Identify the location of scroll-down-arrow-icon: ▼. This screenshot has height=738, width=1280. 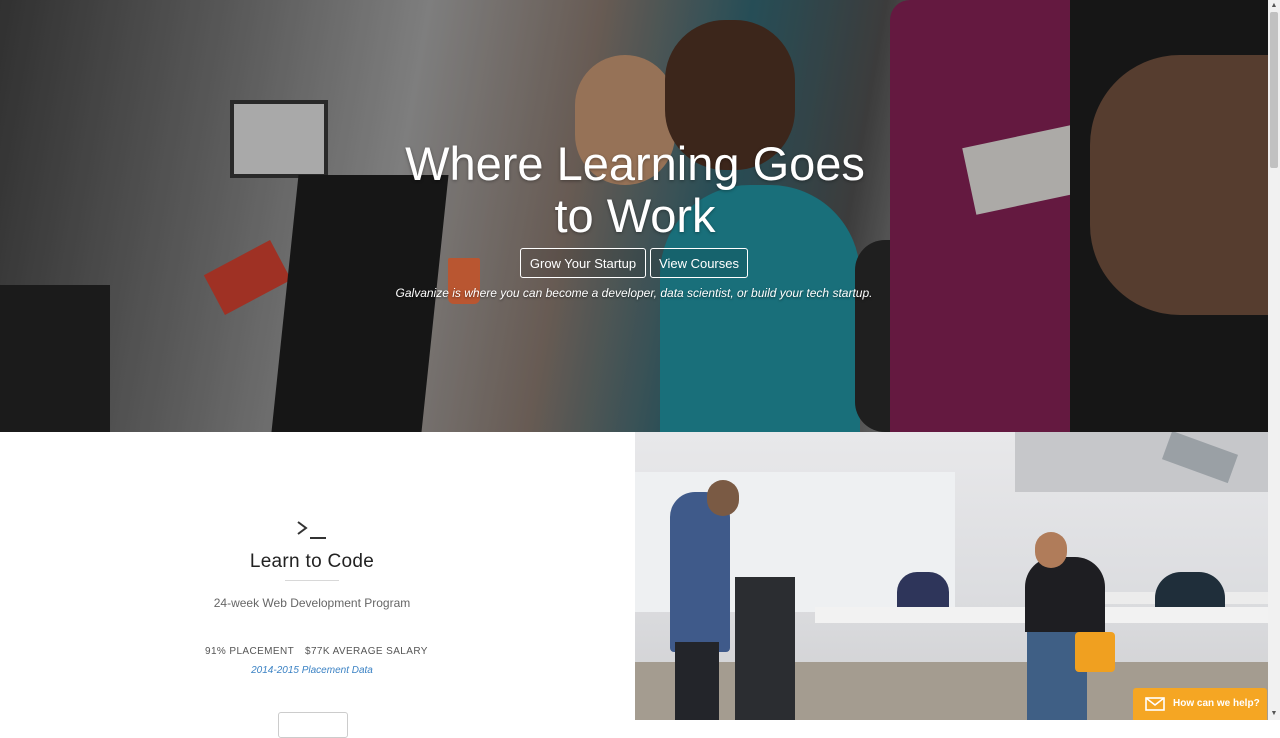
(1274, 714).